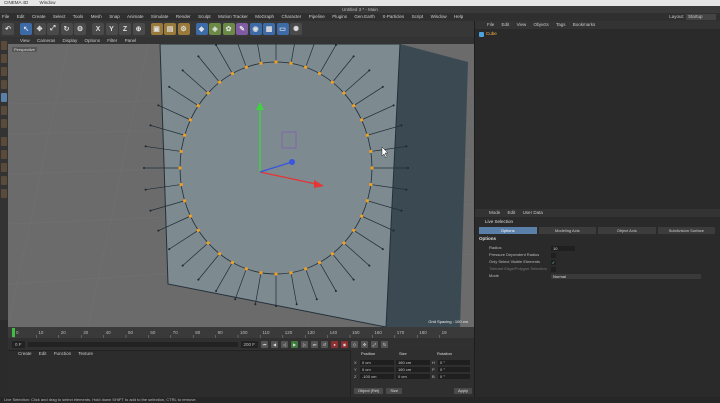  Describe the element at coordinates (541, 24) in the screenshot. I see `object-menu-objects: Objects` at that location.